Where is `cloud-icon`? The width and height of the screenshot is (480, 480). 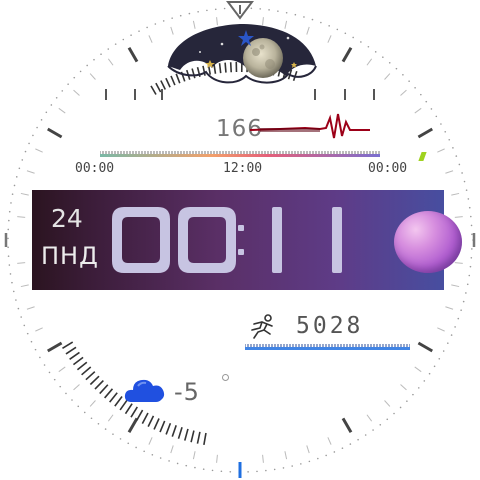 cloud-icon is located at coordinates (144, 390).